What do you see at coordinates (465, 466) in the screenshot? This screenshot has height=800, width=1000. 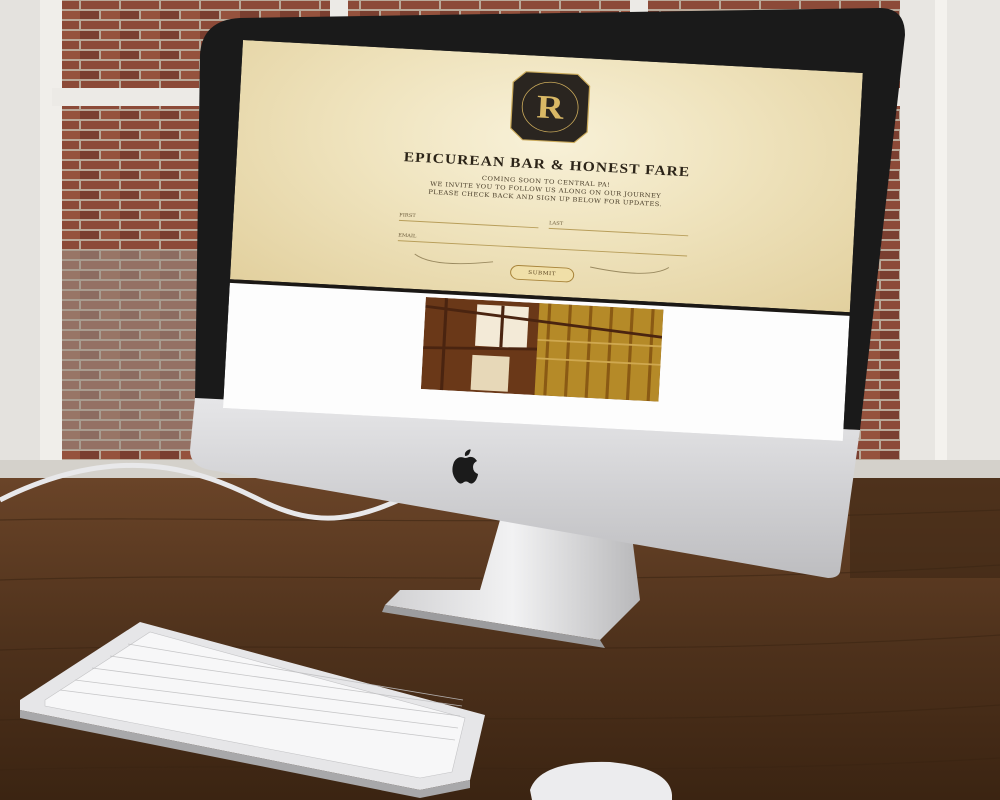 I see `apple-logo-icon` at bounding box center [465, 466].